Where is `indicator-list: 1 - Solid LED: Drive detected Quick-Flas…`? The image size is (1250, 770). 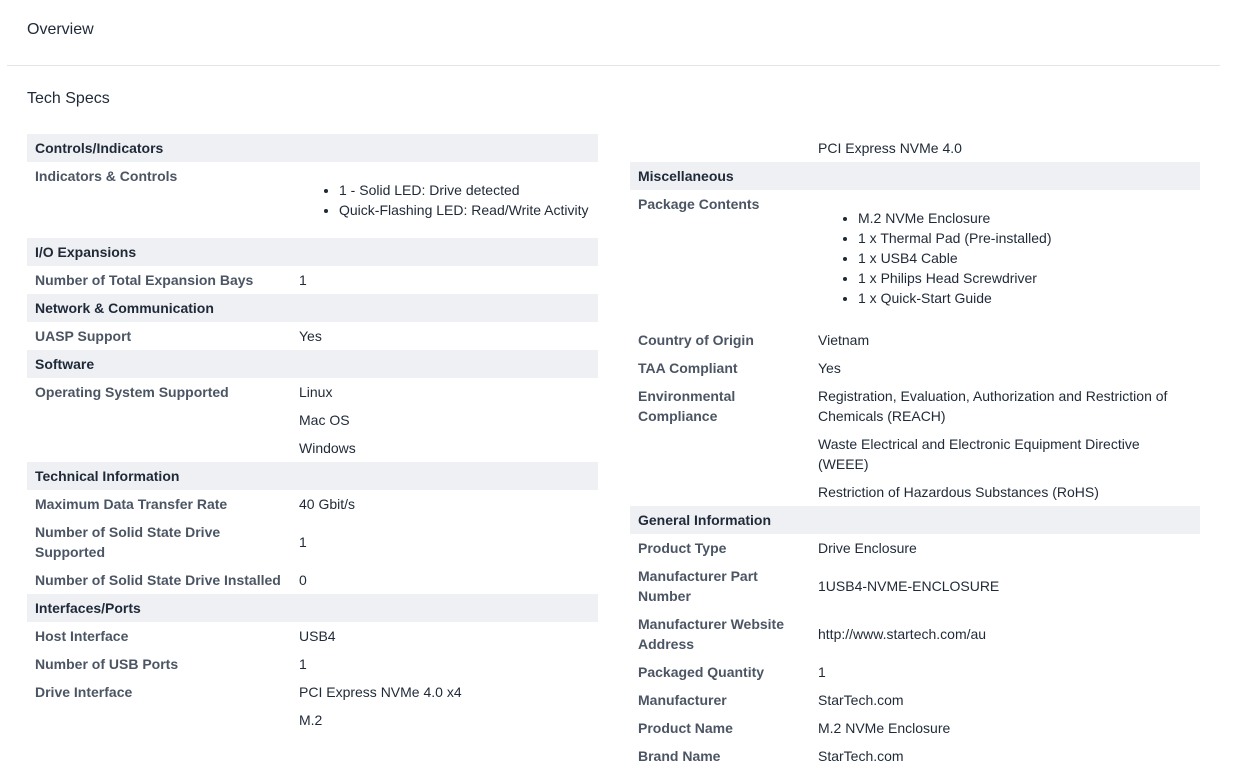 indicator-list: 1 - Solid LED: Drive detected Quick-Flas… is located at coordinates (444, 200).